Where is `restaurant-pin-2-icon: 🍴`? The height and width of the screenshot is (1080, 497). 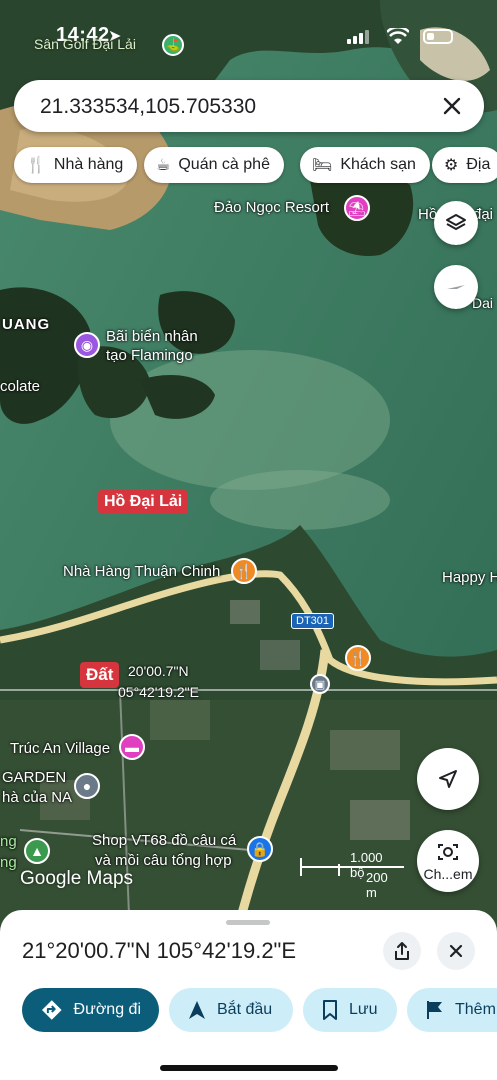 restaurant-pin-2-icon: 🍴 is located at coordinates (358, 658).